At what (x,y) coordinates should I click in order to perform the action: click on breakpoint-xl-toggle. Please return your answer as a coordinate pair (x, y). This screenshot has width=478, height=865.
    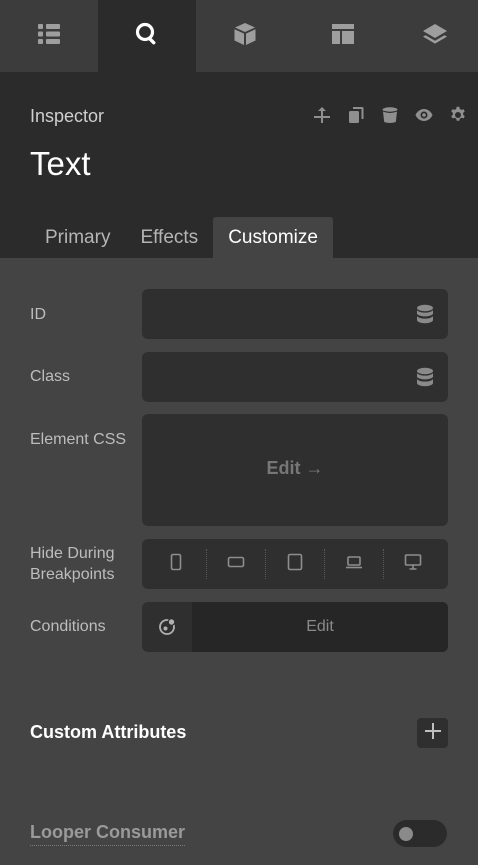
    Looking at the image, I should click on (412, 564).